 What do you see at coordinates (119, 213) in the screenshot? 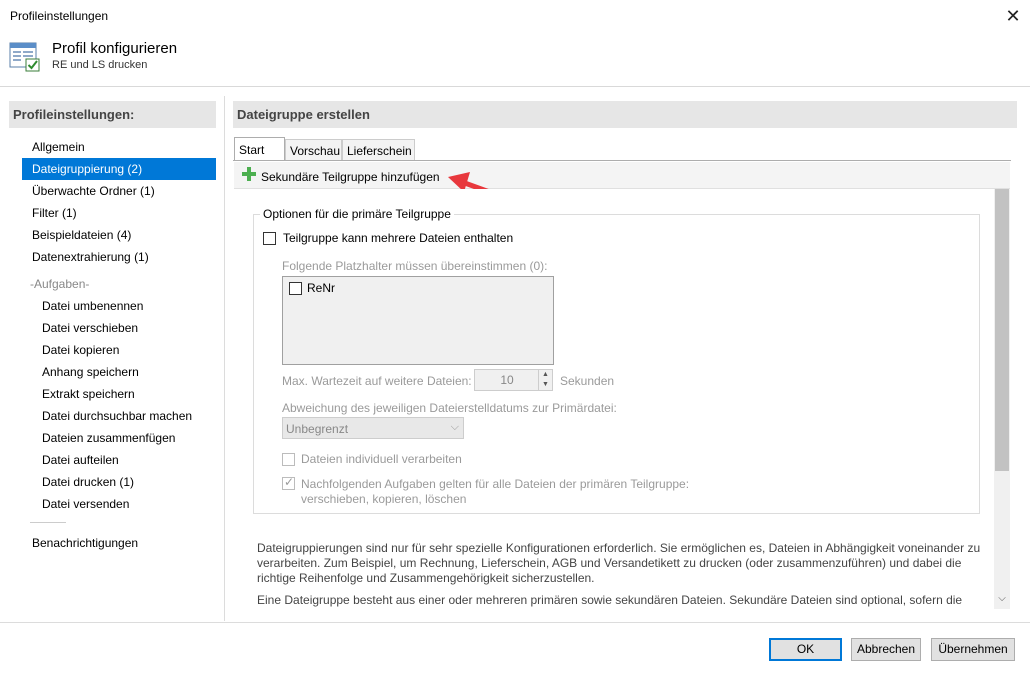
I see `nav-item-filter: Filter (1)` at bounding box center [119, 213].